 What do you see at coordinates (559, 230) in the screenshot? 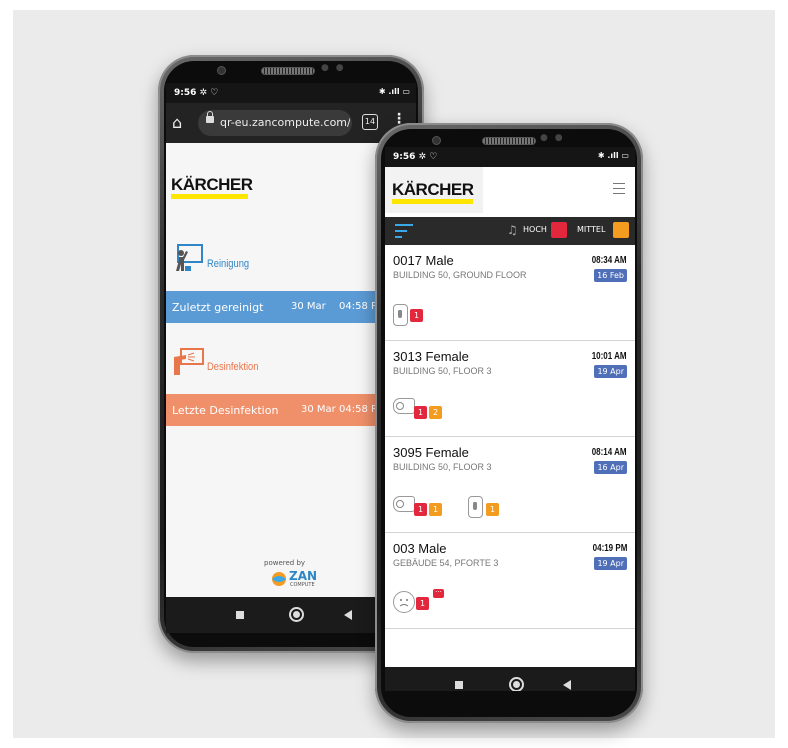
I see `high-priority-swatch` at bounding box center [559, 230].